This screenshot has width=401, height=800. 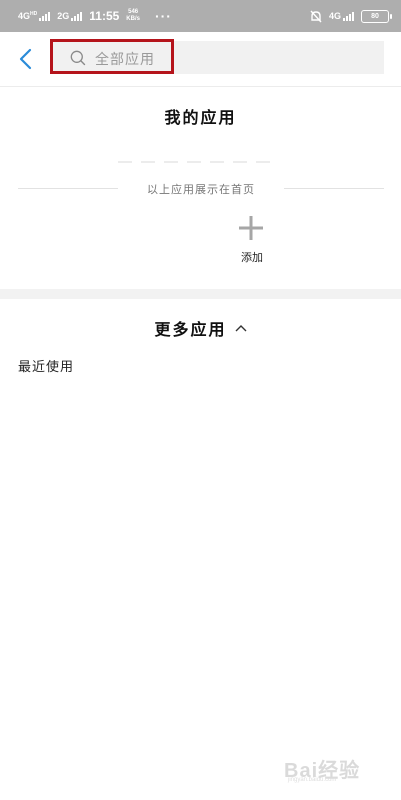 I want to click on battery-icon: 80, so click(x=376, y=16).